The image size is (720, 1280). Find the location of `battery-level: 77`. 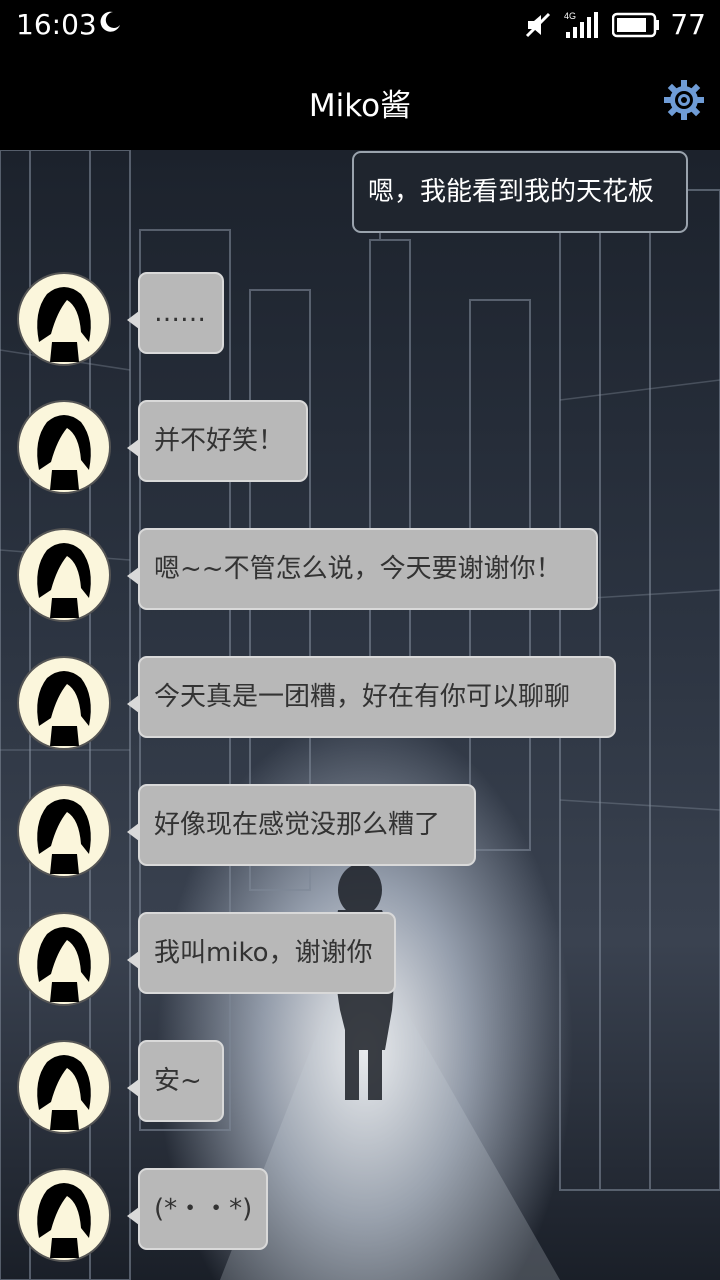

battery-level: 77 is located at coordinates (688, 24).